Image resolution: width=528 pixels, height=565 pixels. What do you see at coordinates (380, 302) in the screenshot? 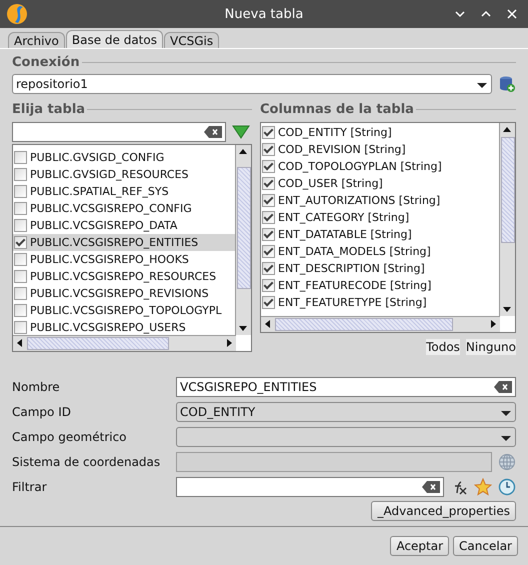
I see `column-list-item: ENT_FEATURETYPE [String]` at bounding box center [380, 302].